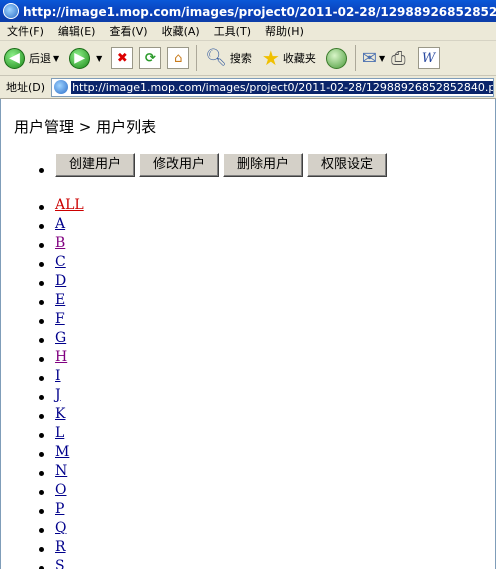  I want to click on list-item: P, so click(248, 510).